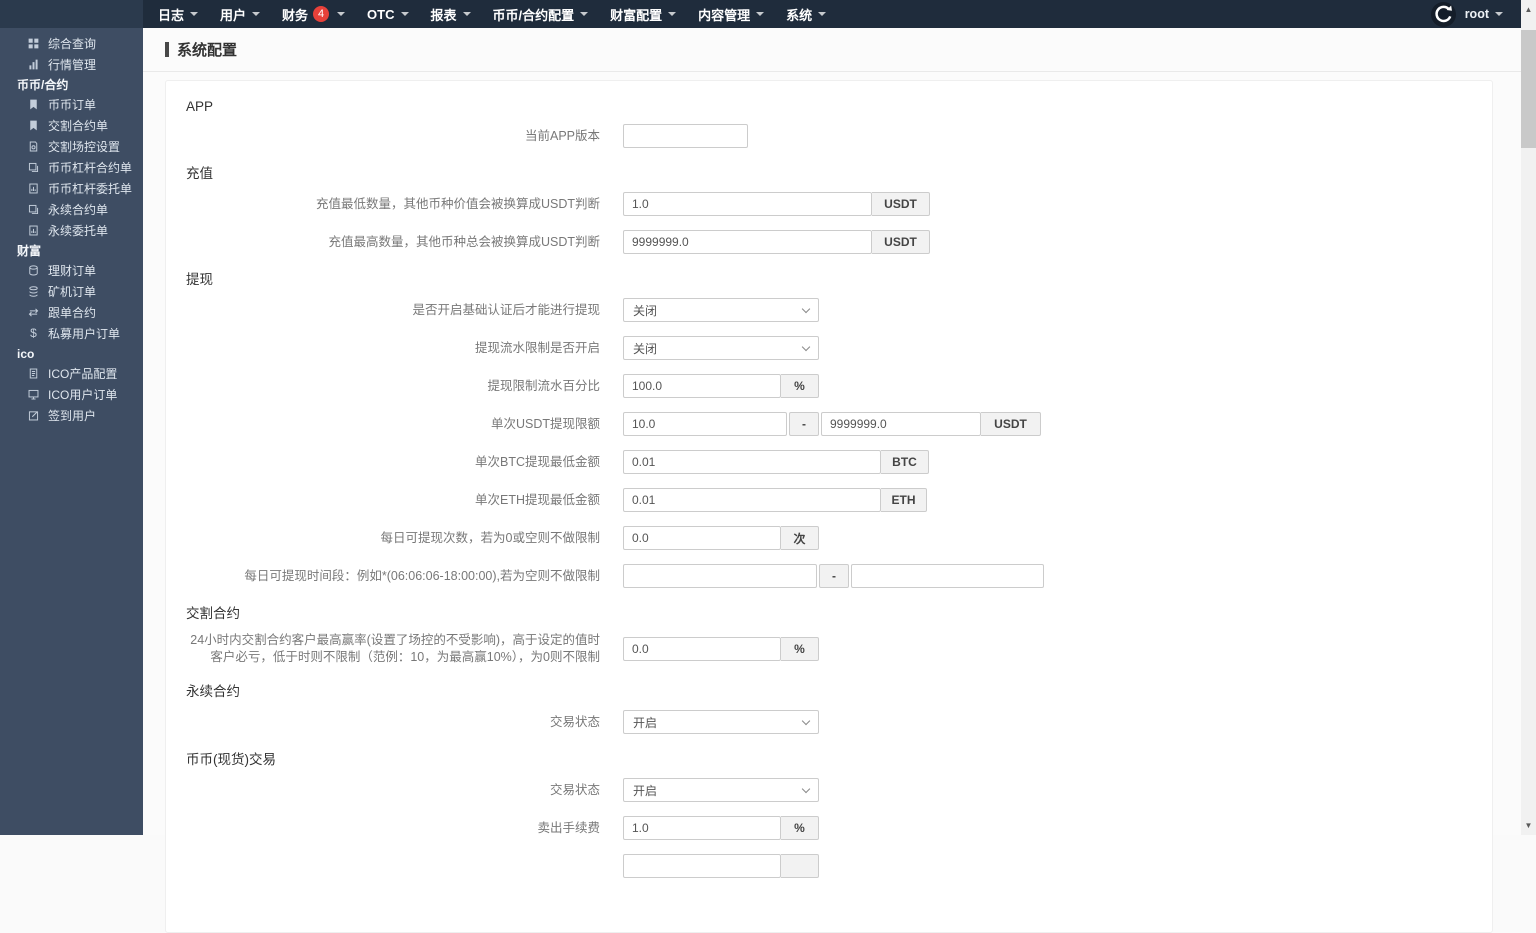  What do you see at coordinates (721, 790) in the screenshot?
I see `spot-status-select: 开启` at bounding box center [721, 790].